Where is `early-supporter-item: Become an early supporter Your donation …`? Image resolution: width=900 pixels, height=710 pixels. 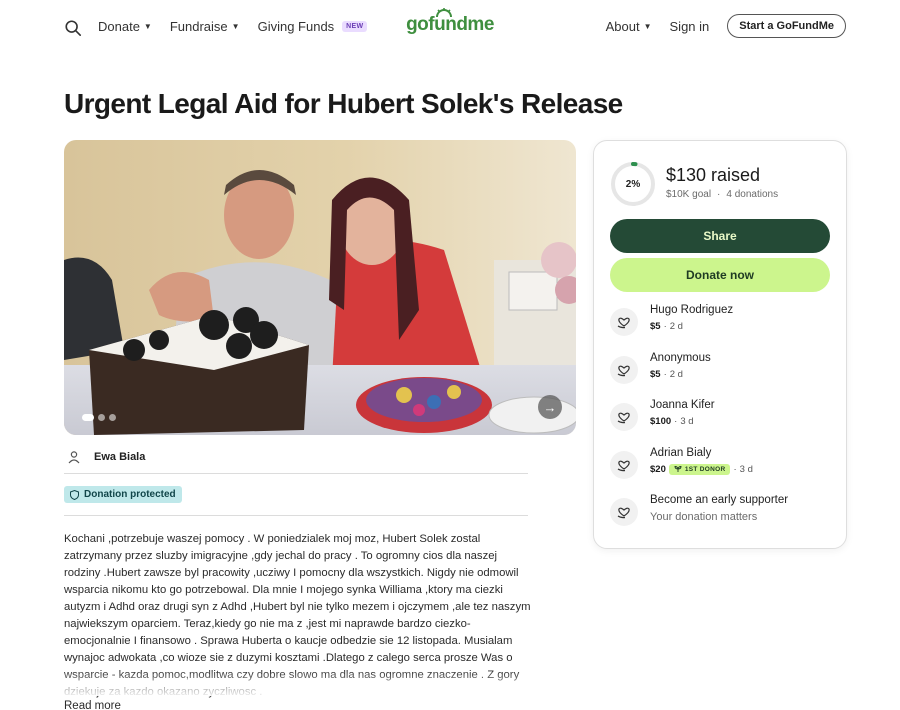
early-supporter-item: Become an early supporter Your donation … is located at coordinates (720, 518).